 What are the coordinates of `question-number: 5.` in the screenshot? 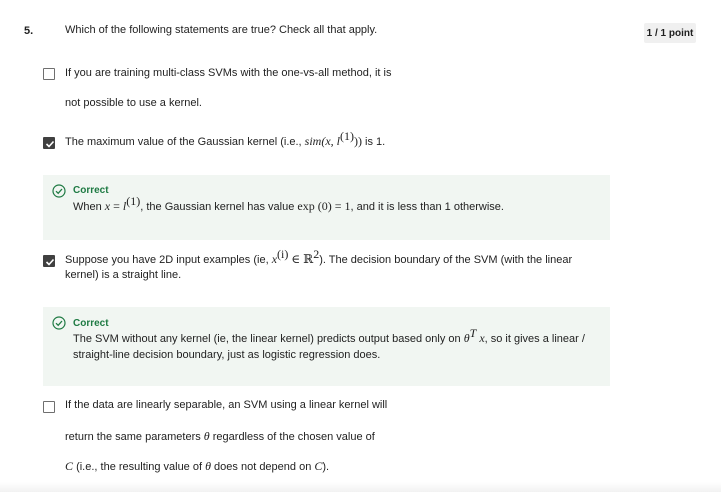 It's located at (29, 31).